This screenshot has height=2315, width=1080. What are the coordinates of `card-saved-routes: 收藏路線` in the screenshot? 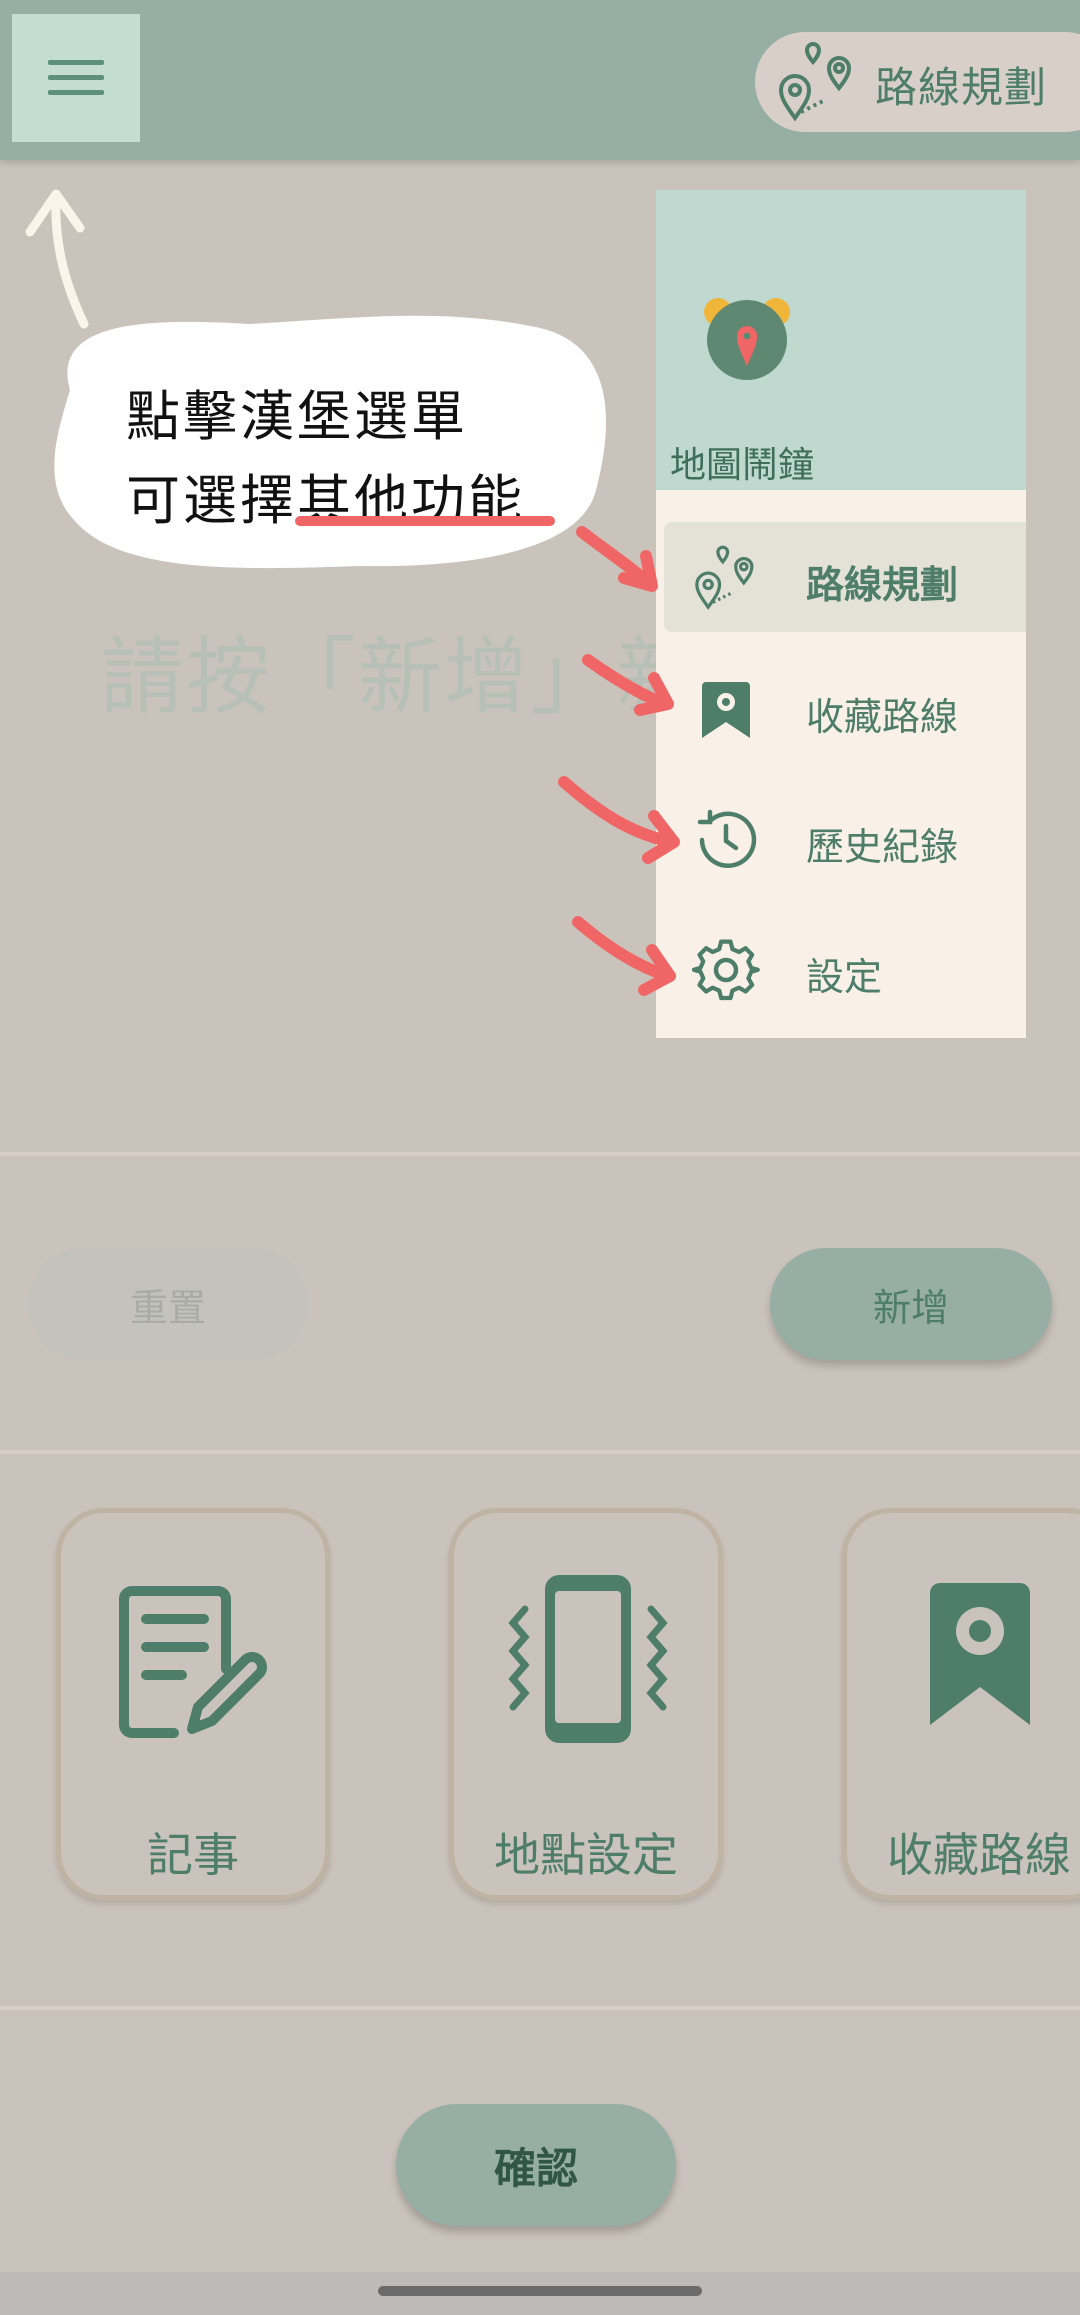 It's located at (961, 1704).